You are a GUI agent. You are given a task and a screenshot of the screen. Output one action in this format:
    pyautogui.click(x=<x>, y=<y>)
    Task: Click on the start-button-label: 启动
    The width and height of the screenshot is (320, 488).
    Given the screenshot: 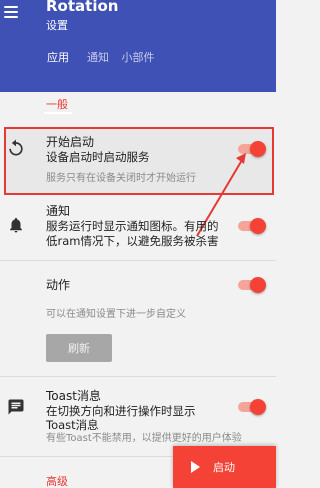 What is the action you would take?
    pyautogui.click(x=224, y=467)
    